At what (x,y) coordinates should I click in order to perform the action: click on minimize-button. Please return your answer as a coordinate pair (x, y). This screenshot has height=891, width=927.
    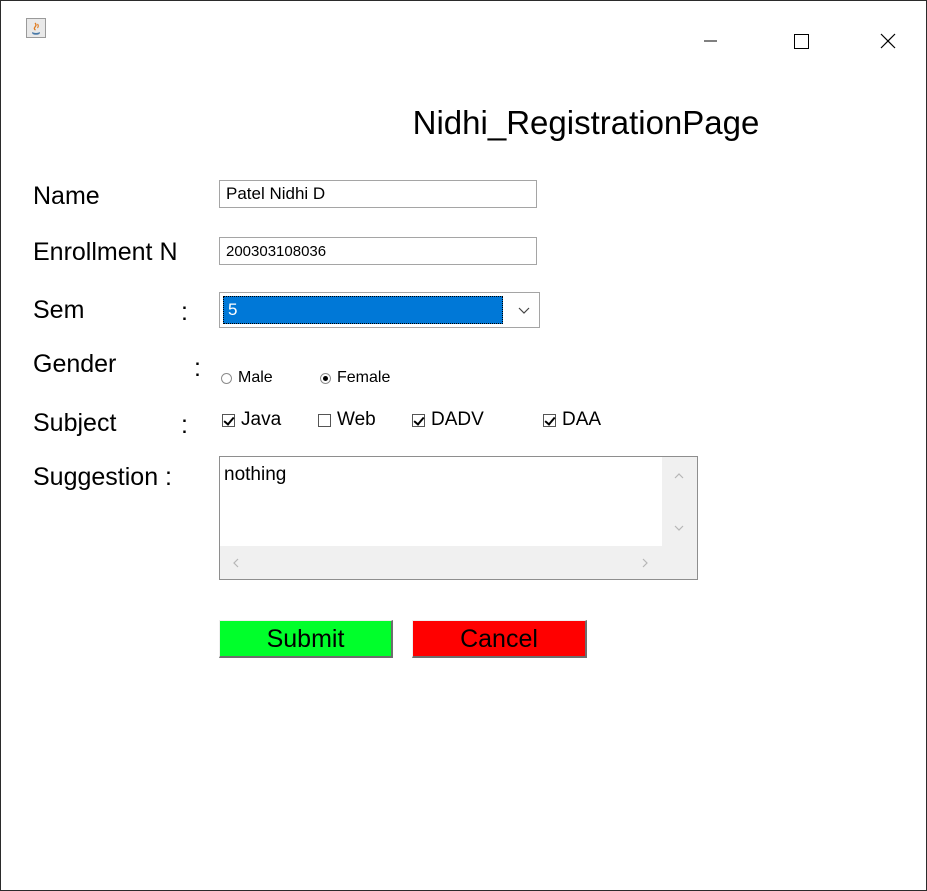
    Looking at the image, I should click on (710, 35).